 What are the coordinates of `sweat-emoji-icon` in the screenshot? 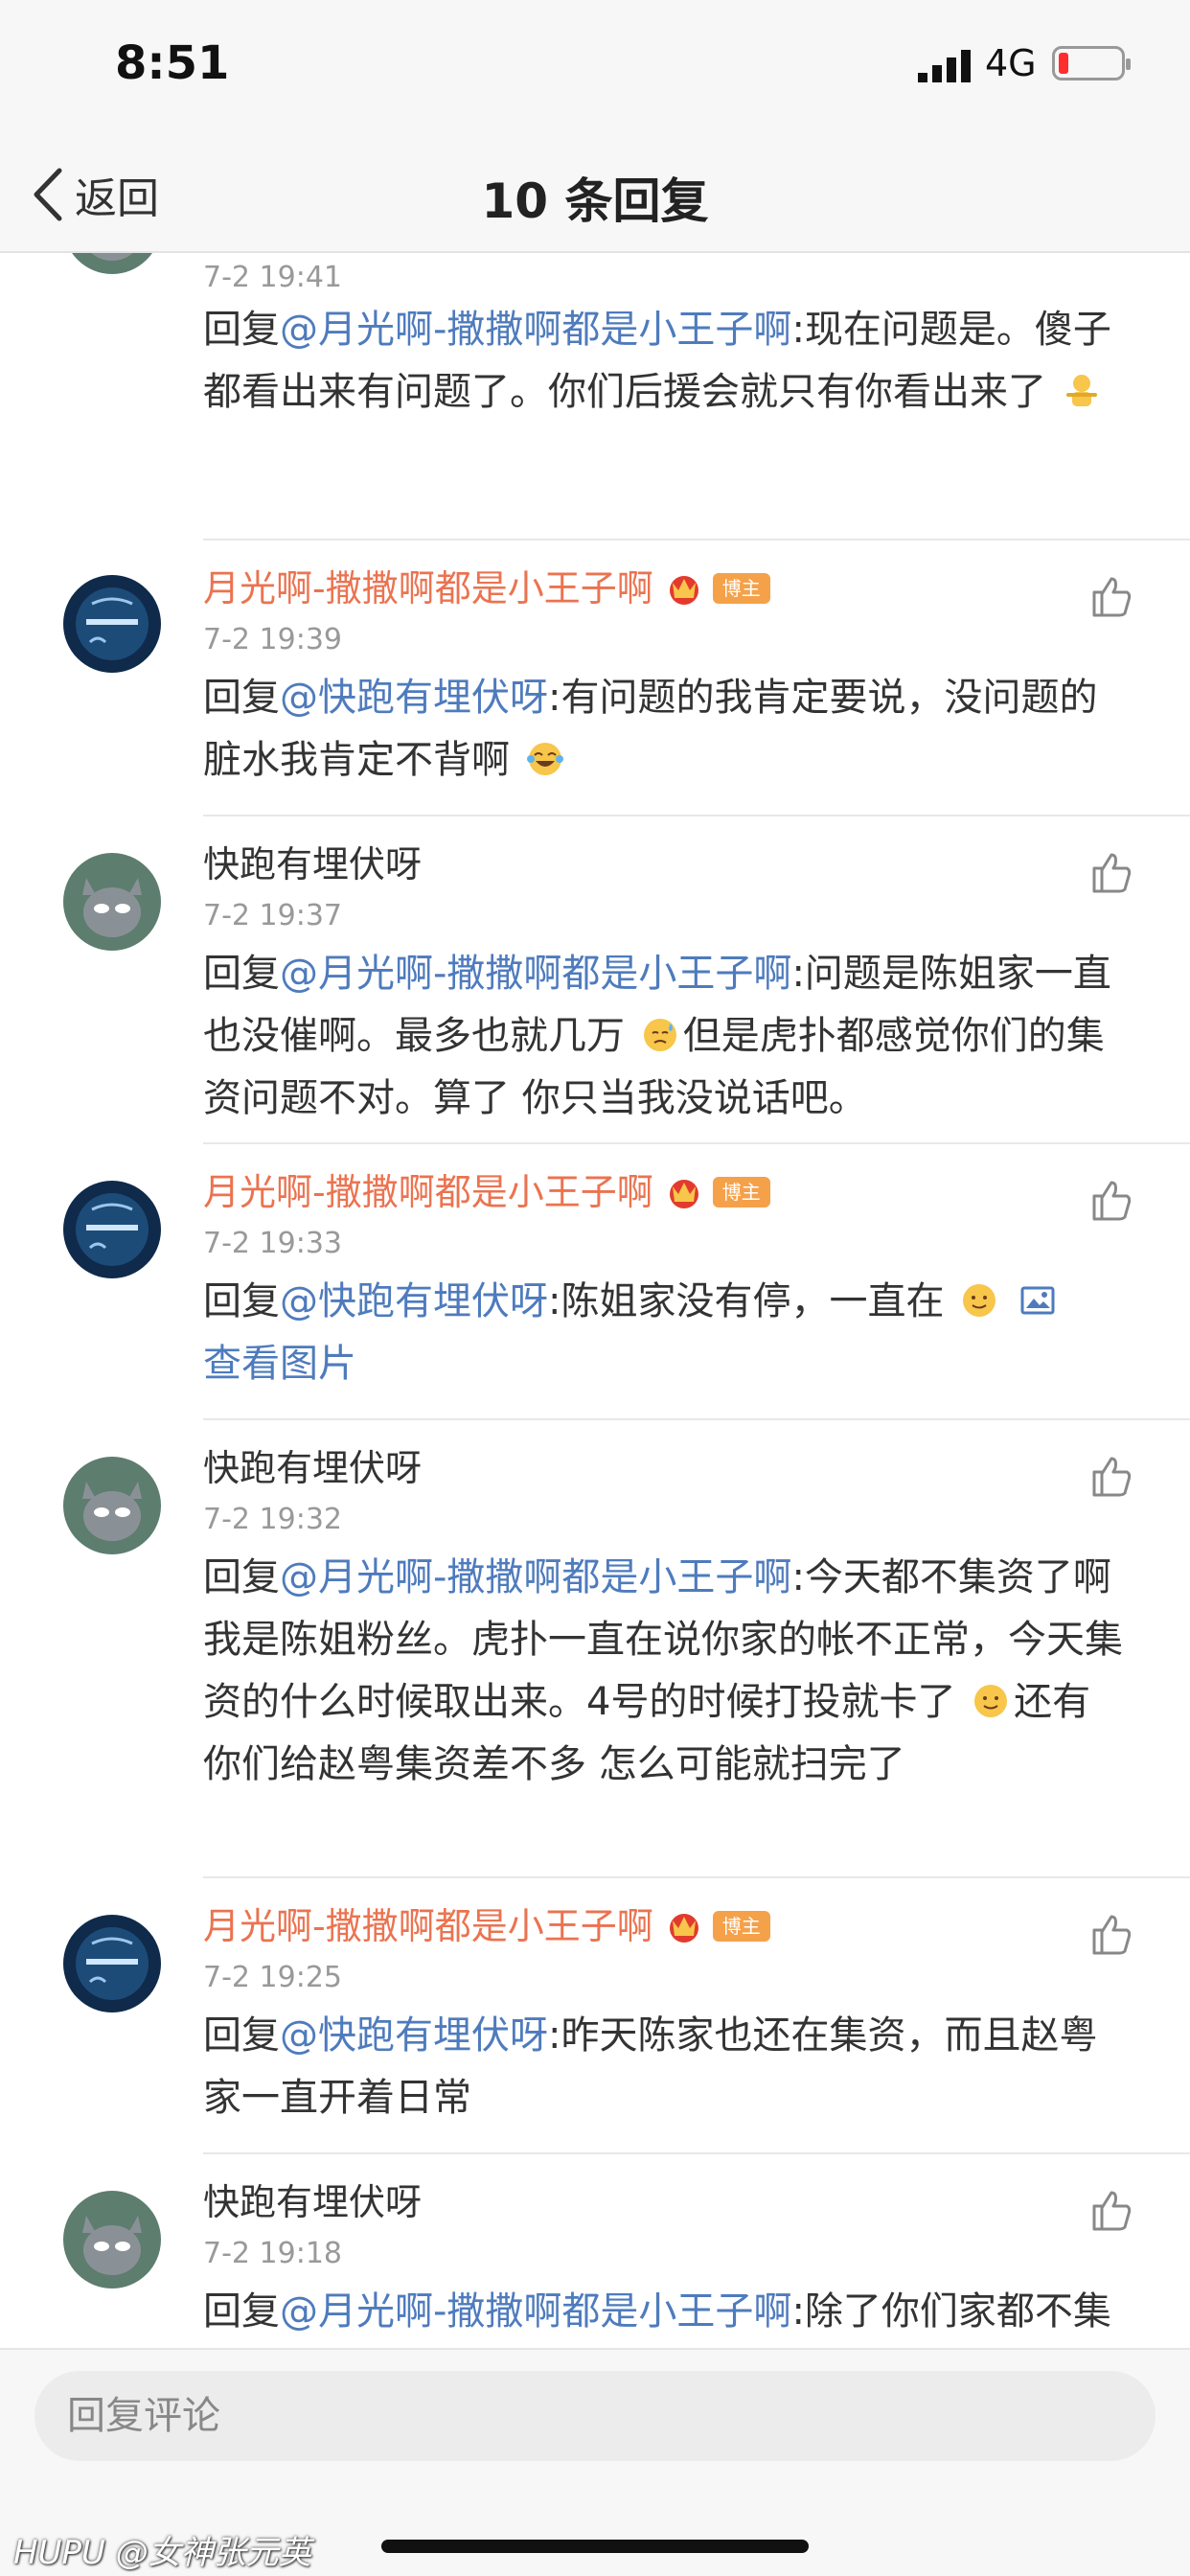 It's located at (660, 1035).